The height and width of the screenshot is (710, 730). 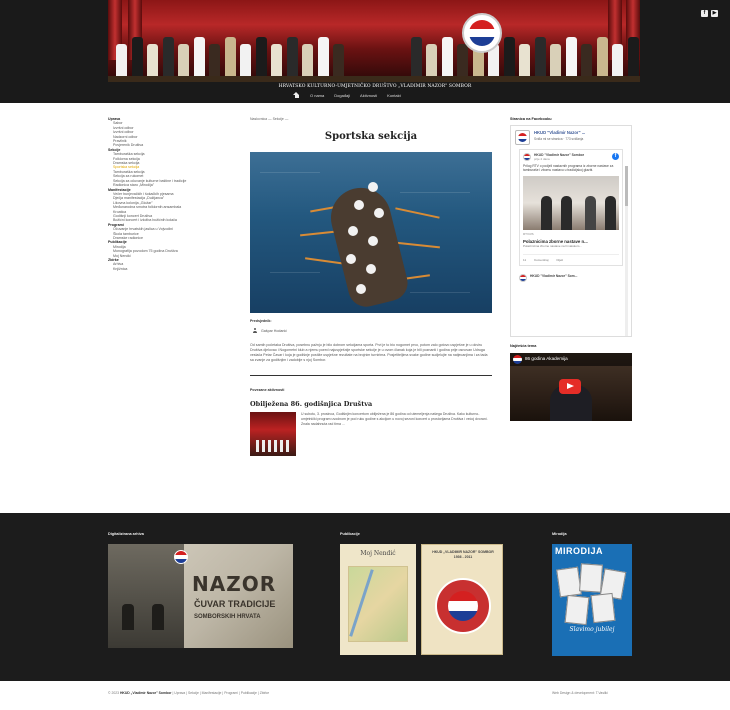 What do you see at coordinates (378, 553) in the screenshot?
I see `book-title: Moj Nendić` at bounding box center [378, 553].